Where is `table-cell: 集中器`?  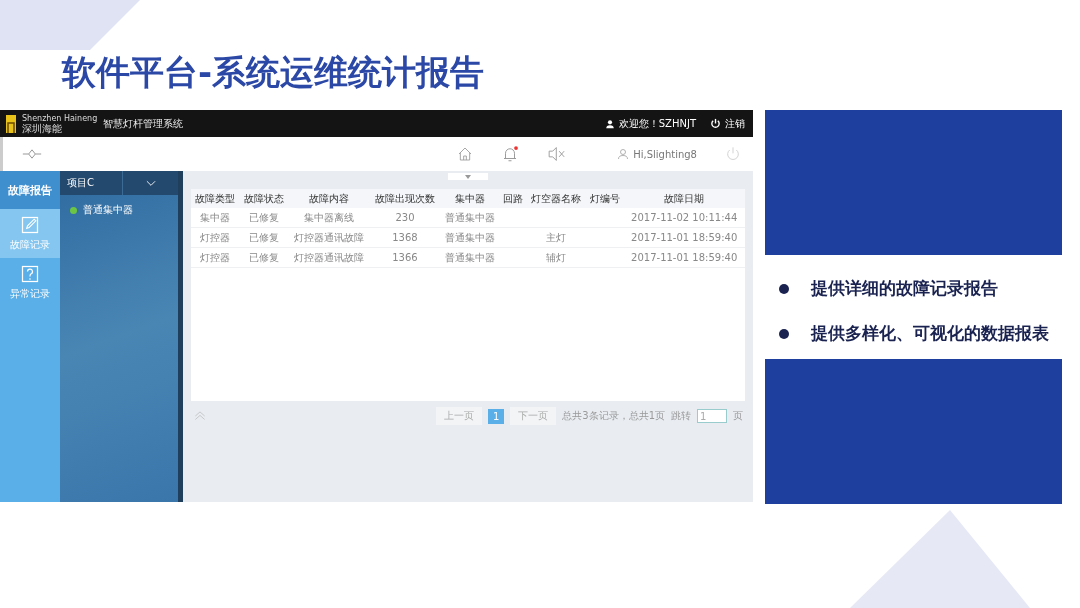 table-cell: 集中器 is located at coordinates (215, 217).